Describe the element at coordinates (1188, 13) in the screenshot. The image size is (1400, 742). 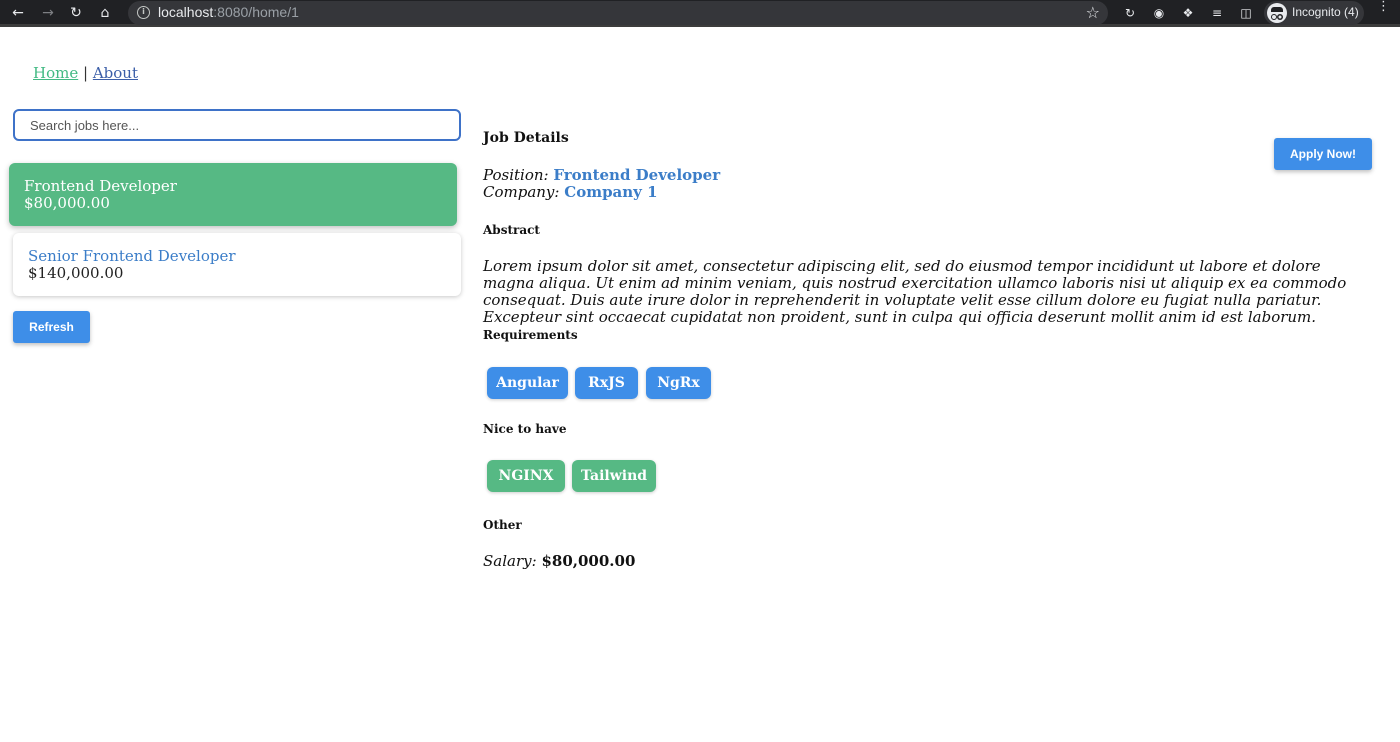
I see `puzzle-icon: ❖` at that location.